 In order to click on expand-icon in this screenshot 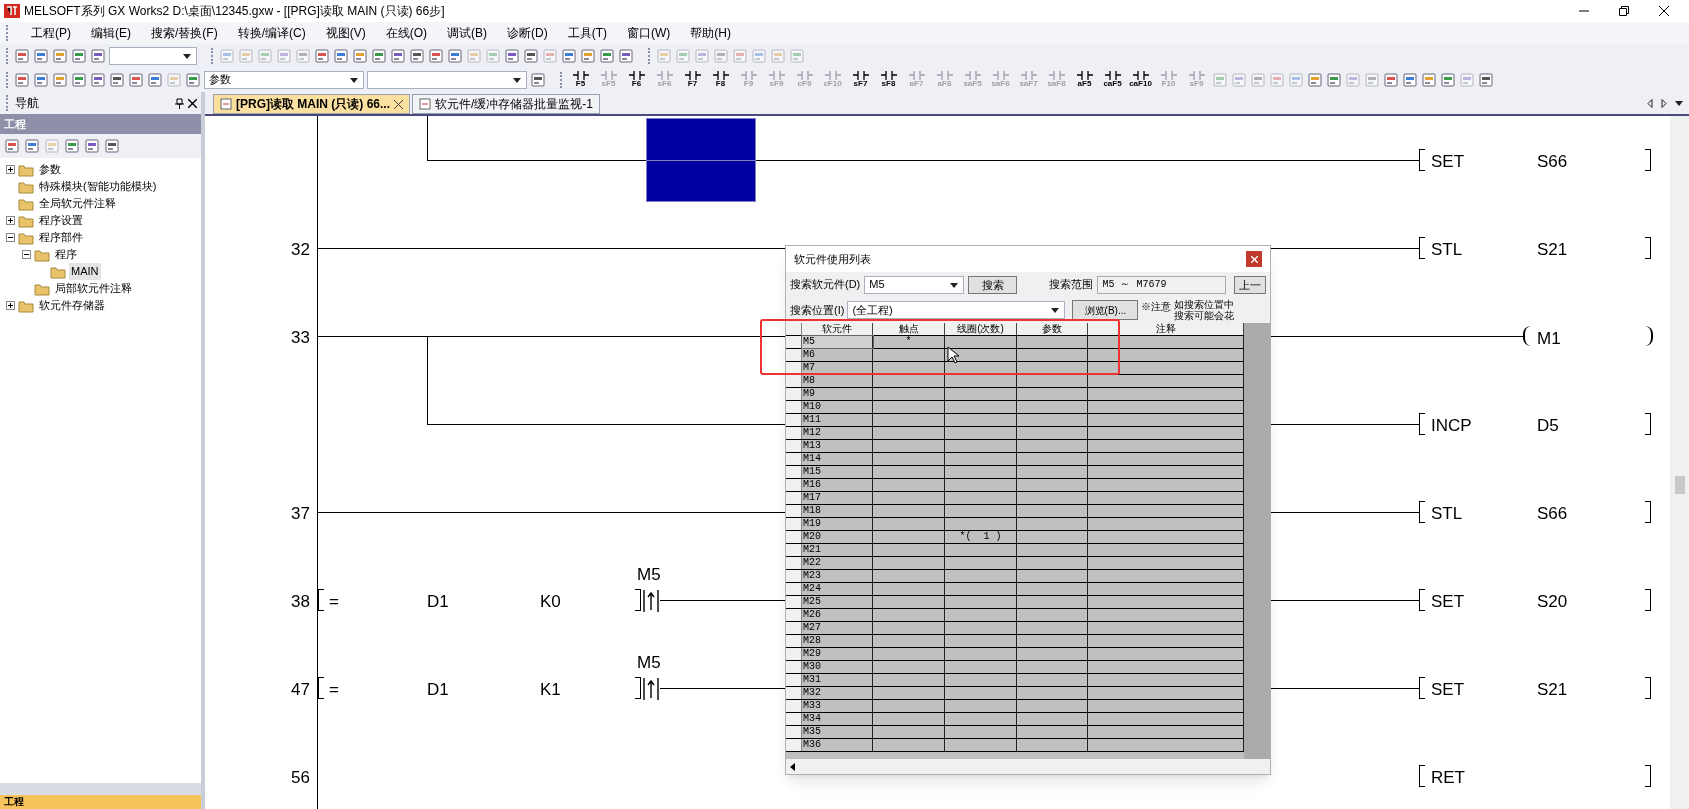, I will do `click(10, 305)`.